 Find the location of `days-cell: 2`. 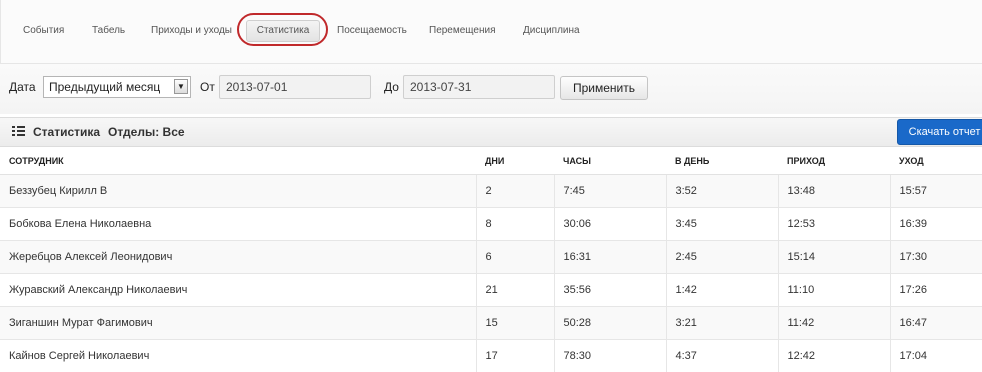

days-cell: 2 is located at coordinates (515, 191).